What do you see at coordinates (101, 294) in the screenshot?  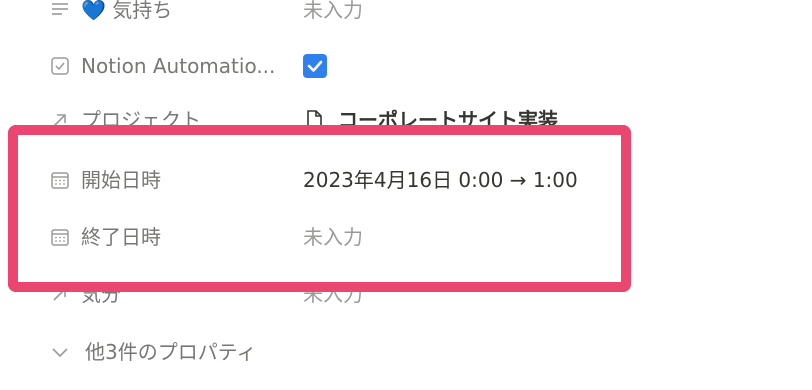 I see `property-label: 気分` at bounding box center [101, 294].